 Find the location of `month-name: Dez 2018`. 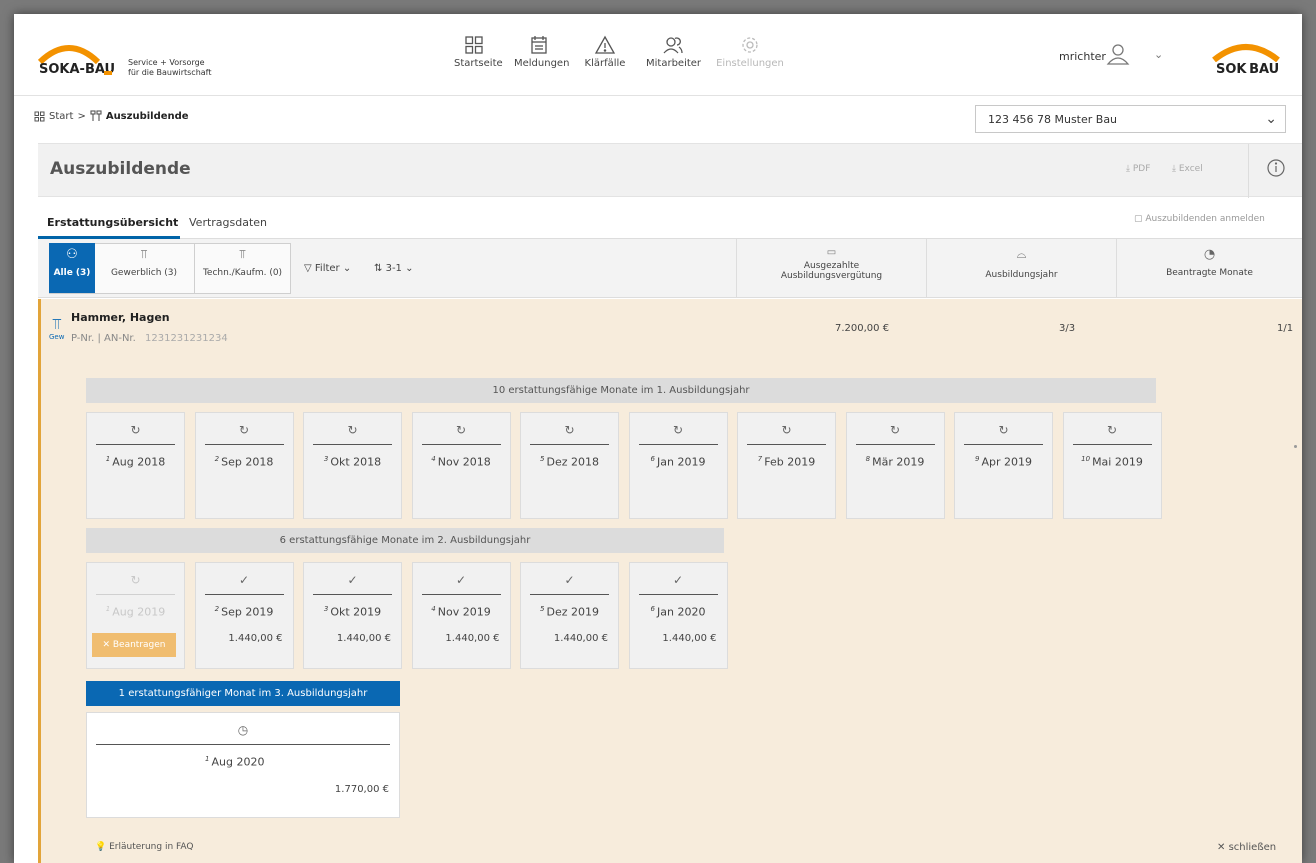

month-name: Dez 2018 is located at coordinates (572, 462).